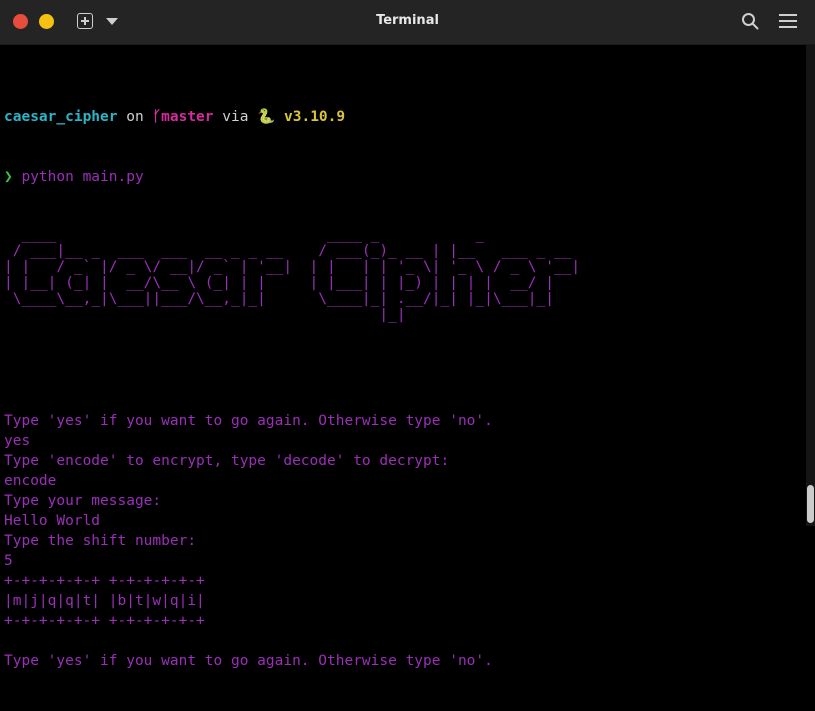 The height and width of the screenshot is (711, 815). I want to click on prompt-line: caesar_cipher on ᚶmaster via 🐍 v3.10.9, so click(405, 117).